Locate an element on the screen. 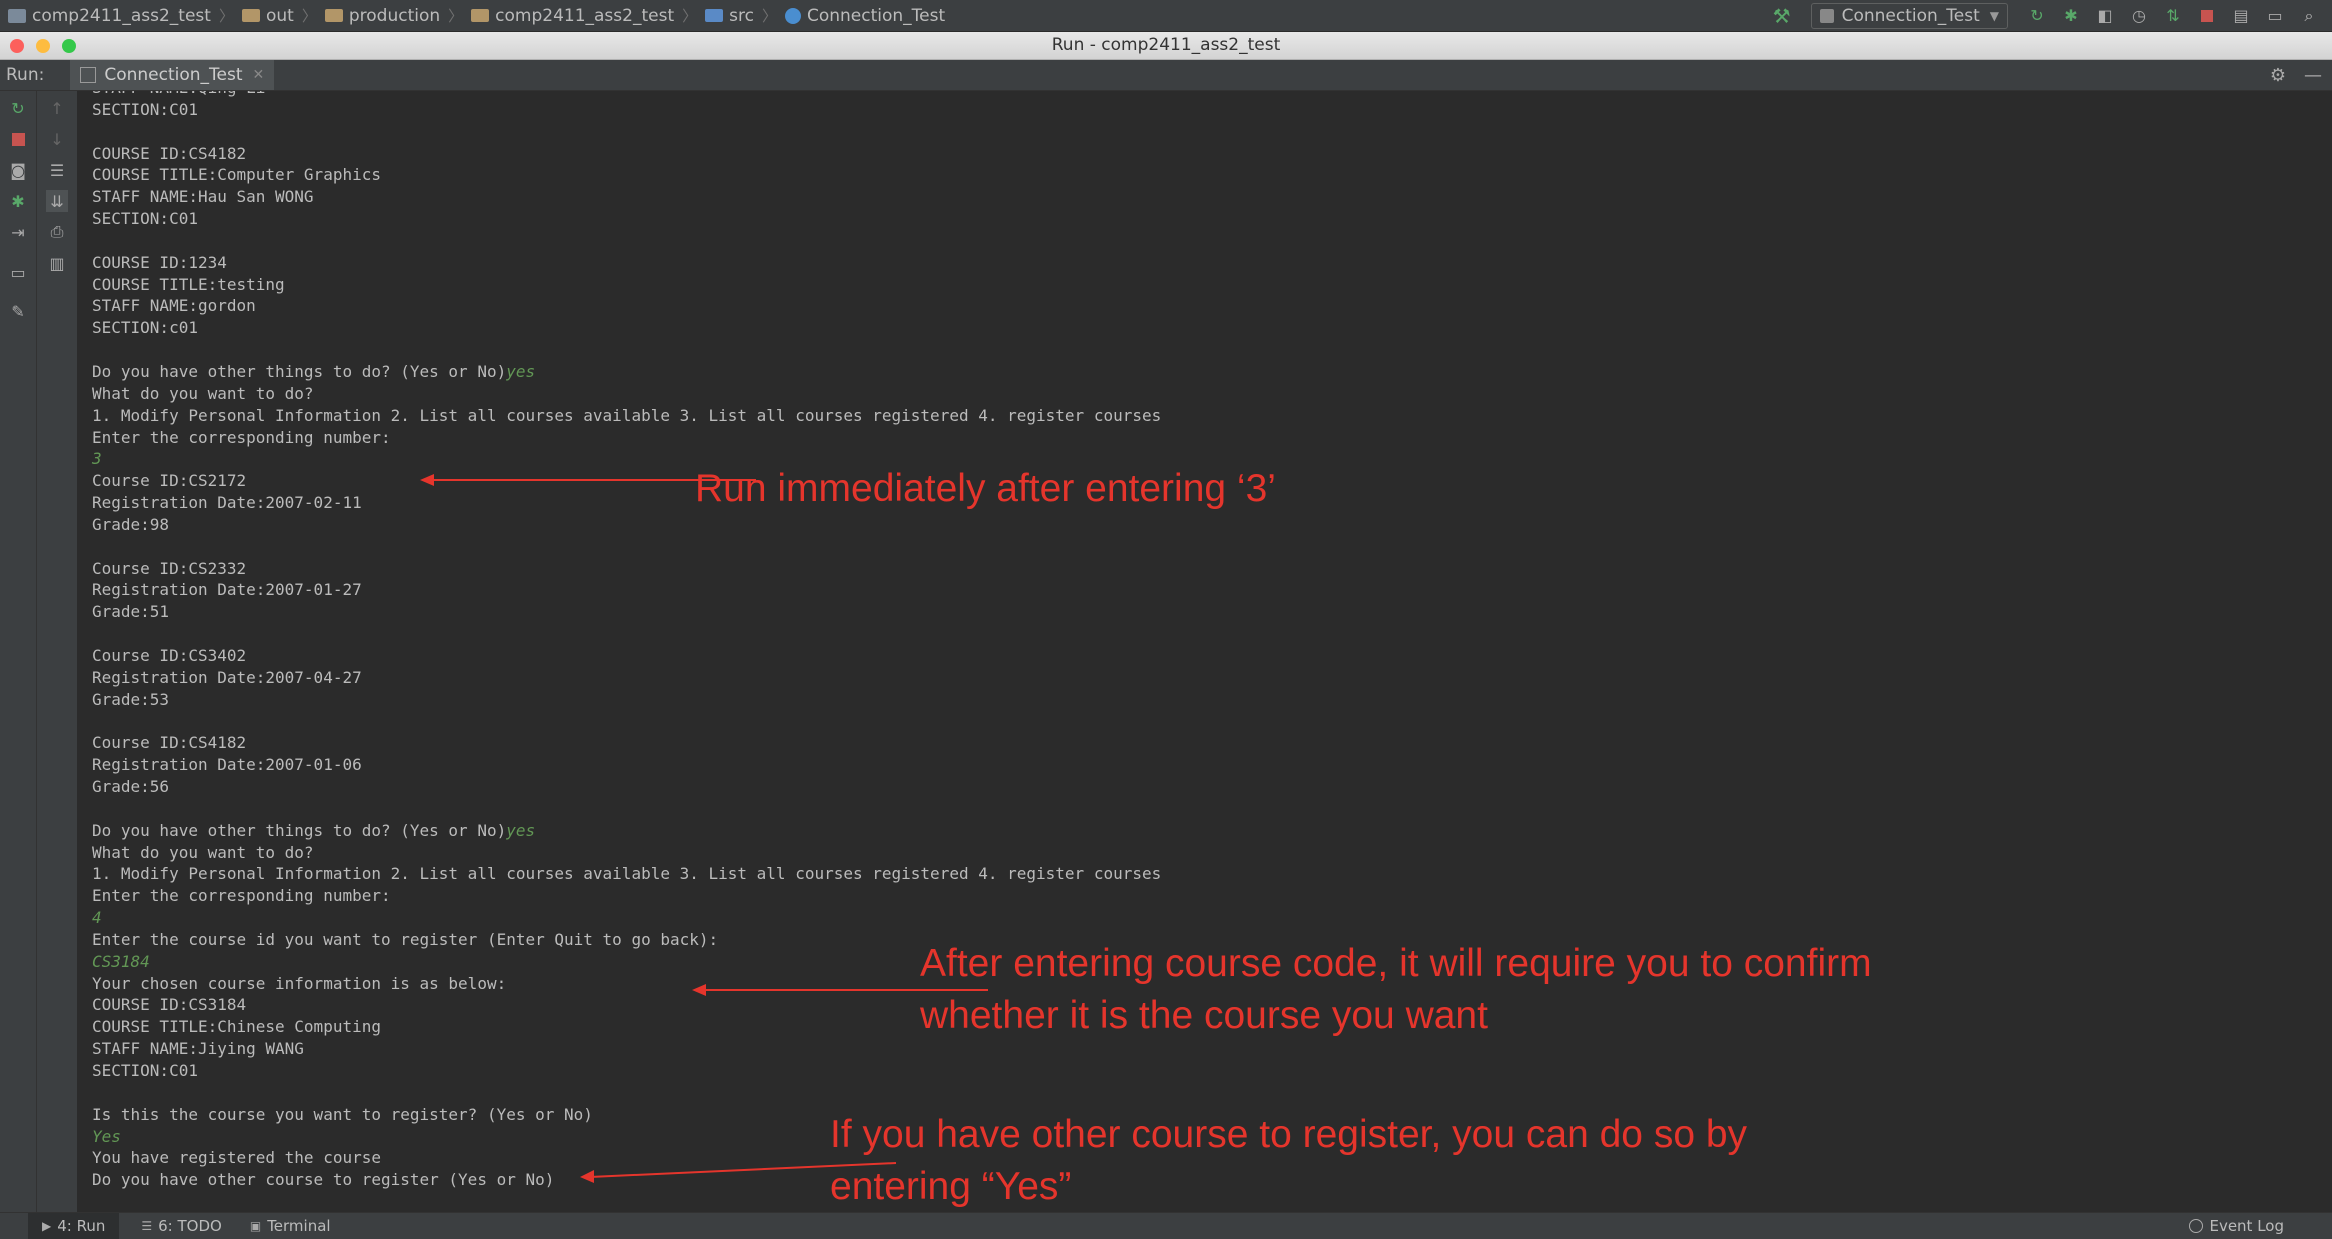  console-line-text: What do you want to do? is located at coordinates (203, 852).